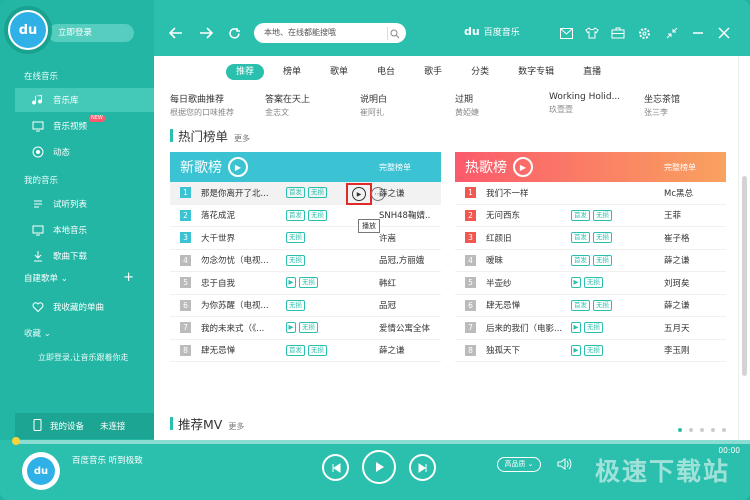  Describe the element at coordinates (84, 230) in the screenshot. I see `sidebar-item-local-music: 本地音乐` at that location.